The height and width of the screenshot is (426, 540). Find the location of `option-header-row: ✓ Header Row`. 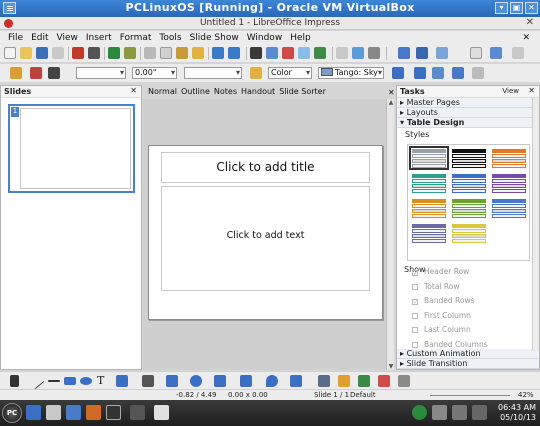

option-header-row: ✓ Header Row is located at coordinates (440, 272).